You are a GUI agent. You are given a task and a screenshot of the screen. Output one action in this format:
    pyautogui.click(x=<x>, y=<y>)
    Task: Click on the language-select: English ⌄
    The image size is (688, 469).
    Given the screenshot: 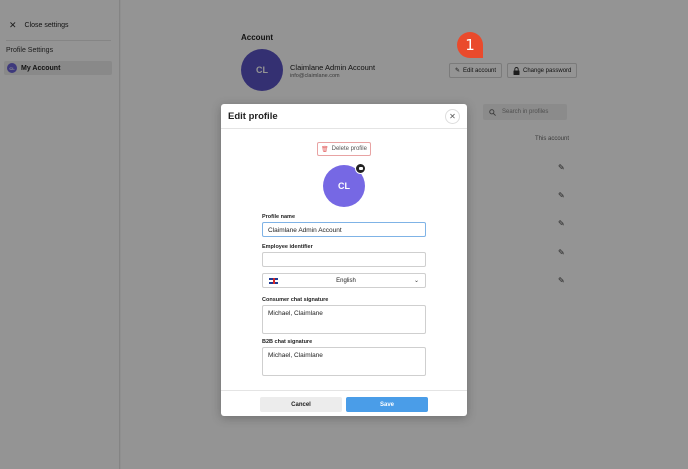 What is the action you would take?
    pyautogui.click(x=344, y=280)
    